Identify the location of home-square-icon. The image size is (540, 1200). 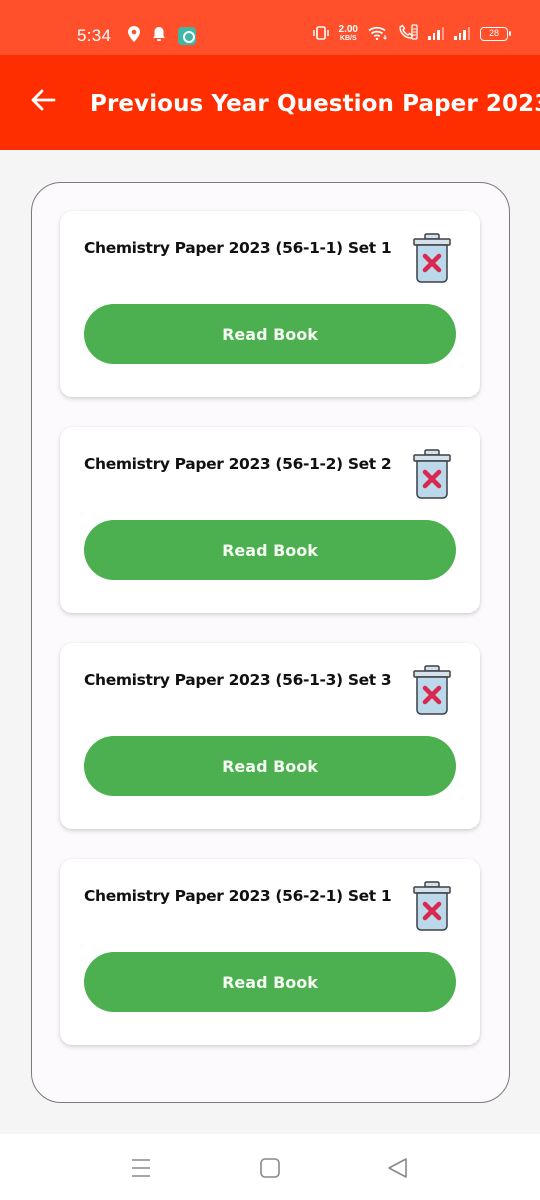
(270, 1171).